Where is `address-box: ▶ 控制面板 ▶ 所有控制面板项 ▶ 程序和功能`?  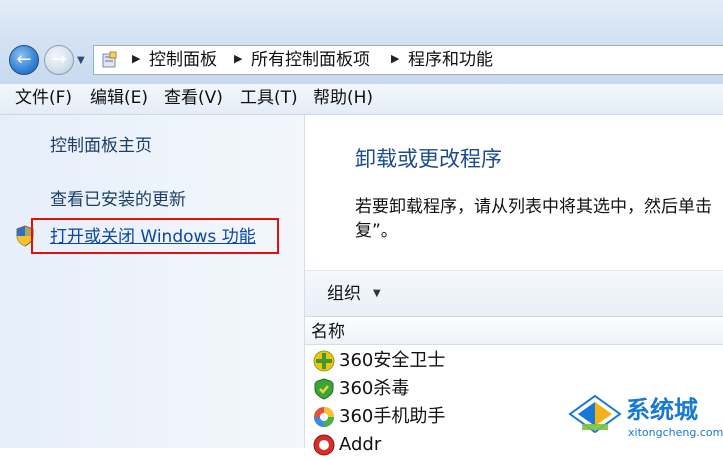 address-box: ▶ 控制面板 ▶ 所有控制面板项 ▶ 程序和功能 is located at coordinates (408, 60).